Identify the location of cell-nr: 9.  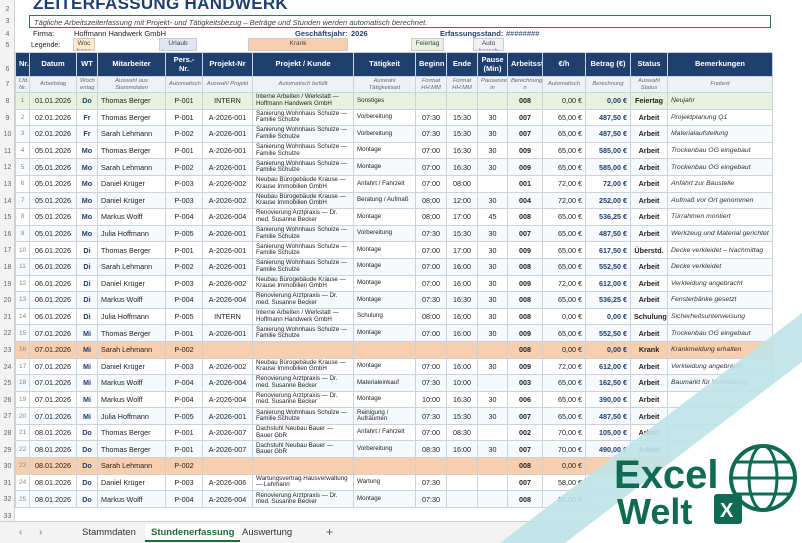
(22, 233).